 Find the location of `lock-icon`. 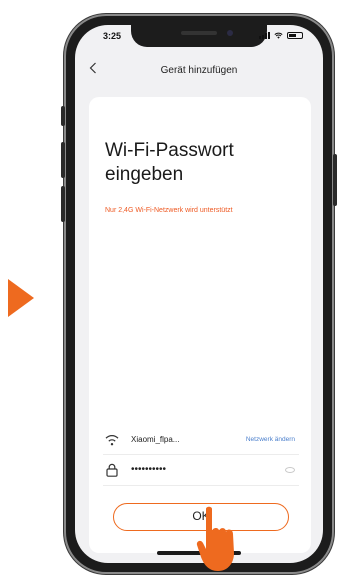

lock-icon is located at coordinates (112, 470).